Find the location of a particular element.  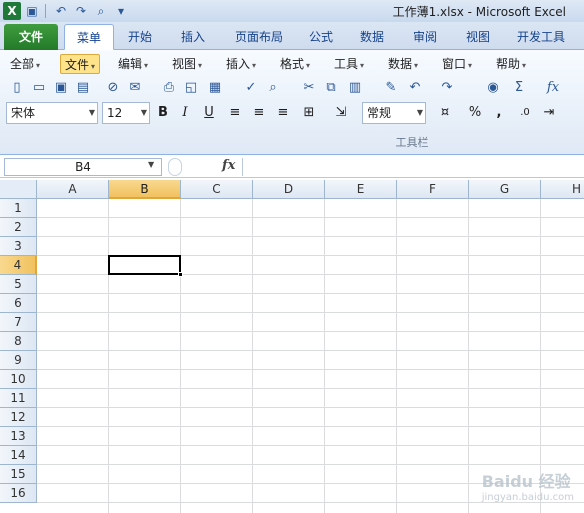

row-header: 13 is located at coordinates (18, 436).